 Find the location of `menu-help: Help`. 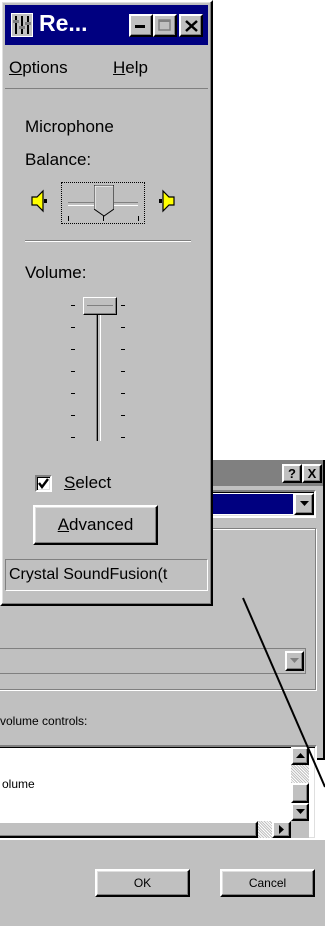

menu-help: Help is located at coordinates (130, 68).